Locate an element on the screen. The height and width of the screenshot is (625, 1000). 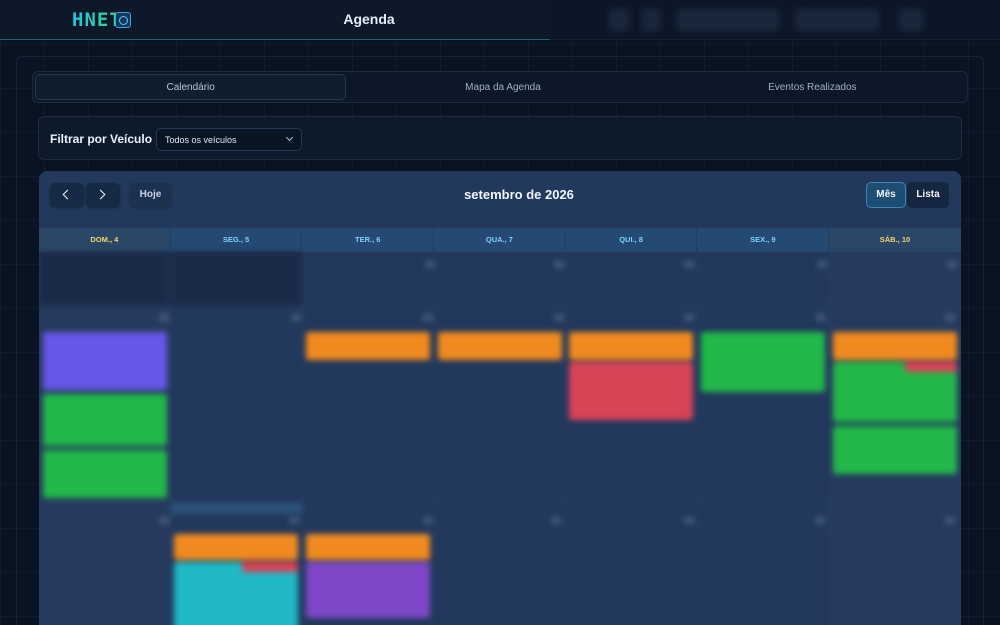
day-header-saturday: SÁB., 10 is located at coordinates (895, 240).